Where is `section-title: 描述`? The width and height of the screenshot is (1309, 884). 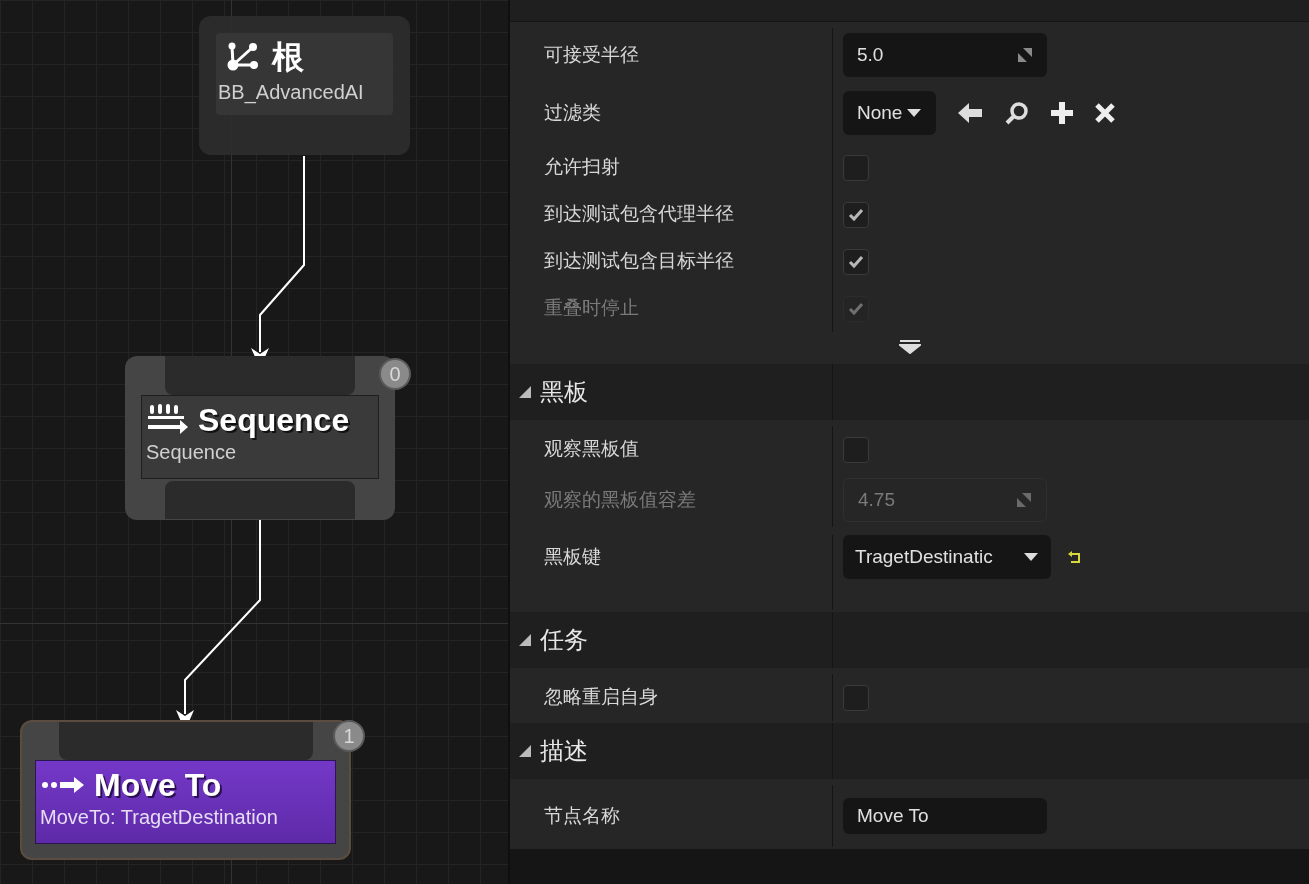
section-title: 描述 is located at coordinates (564, 751).